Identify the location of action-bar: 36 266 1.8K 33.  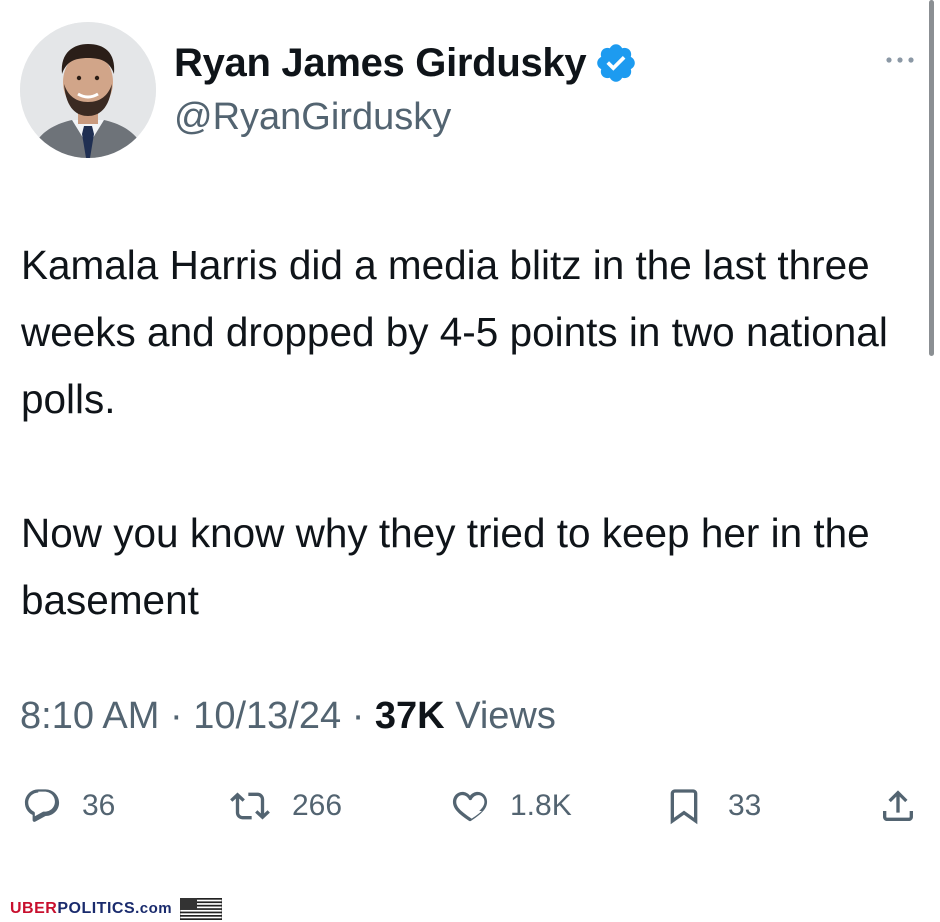
(470, 806).